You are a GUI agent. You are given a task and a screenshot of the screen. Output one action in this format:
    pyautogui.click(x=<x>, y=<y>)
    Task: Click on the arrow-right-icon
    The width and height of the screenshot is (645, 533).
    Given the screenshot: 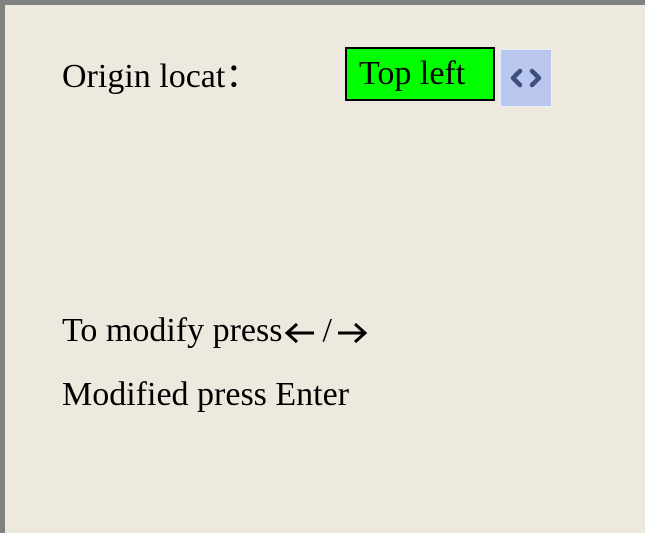 What is the action you would take?
    pyautogui.click(x=352, y=333)
    